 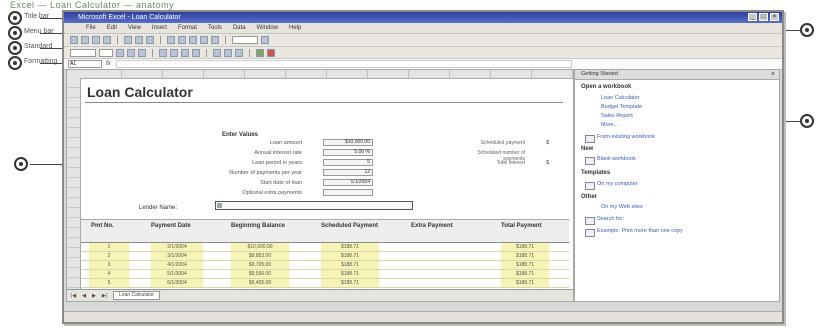 I want to click on templates-on-computer-link: On my computer, so click(x=611, y=185).